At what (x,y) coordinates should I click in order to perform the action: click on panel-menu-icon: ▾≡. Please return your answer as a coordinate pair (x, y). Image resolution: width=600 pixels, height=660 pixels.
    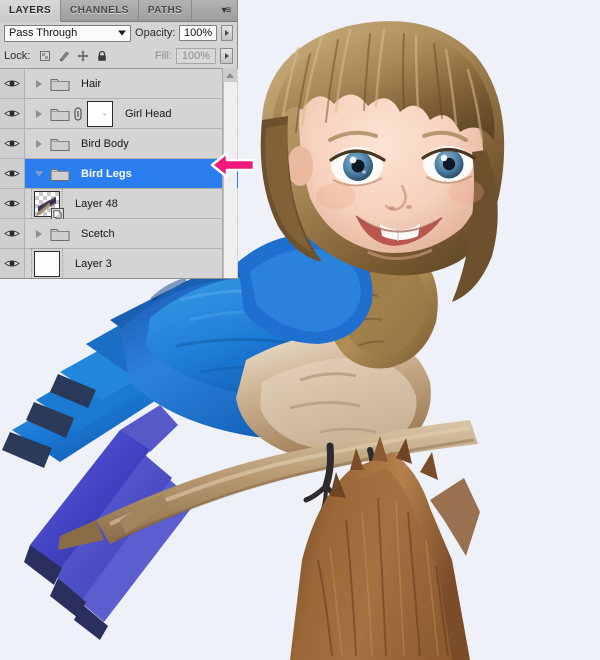
    Looking at the image, I should click on (226, 10).